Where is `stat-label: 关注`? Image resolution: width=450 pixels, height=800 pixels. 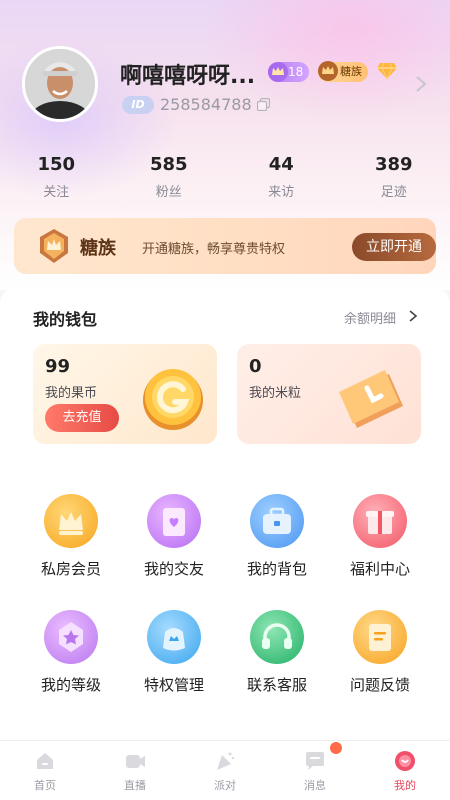
stat-label: 关注 is located at coordinates (56, 192).